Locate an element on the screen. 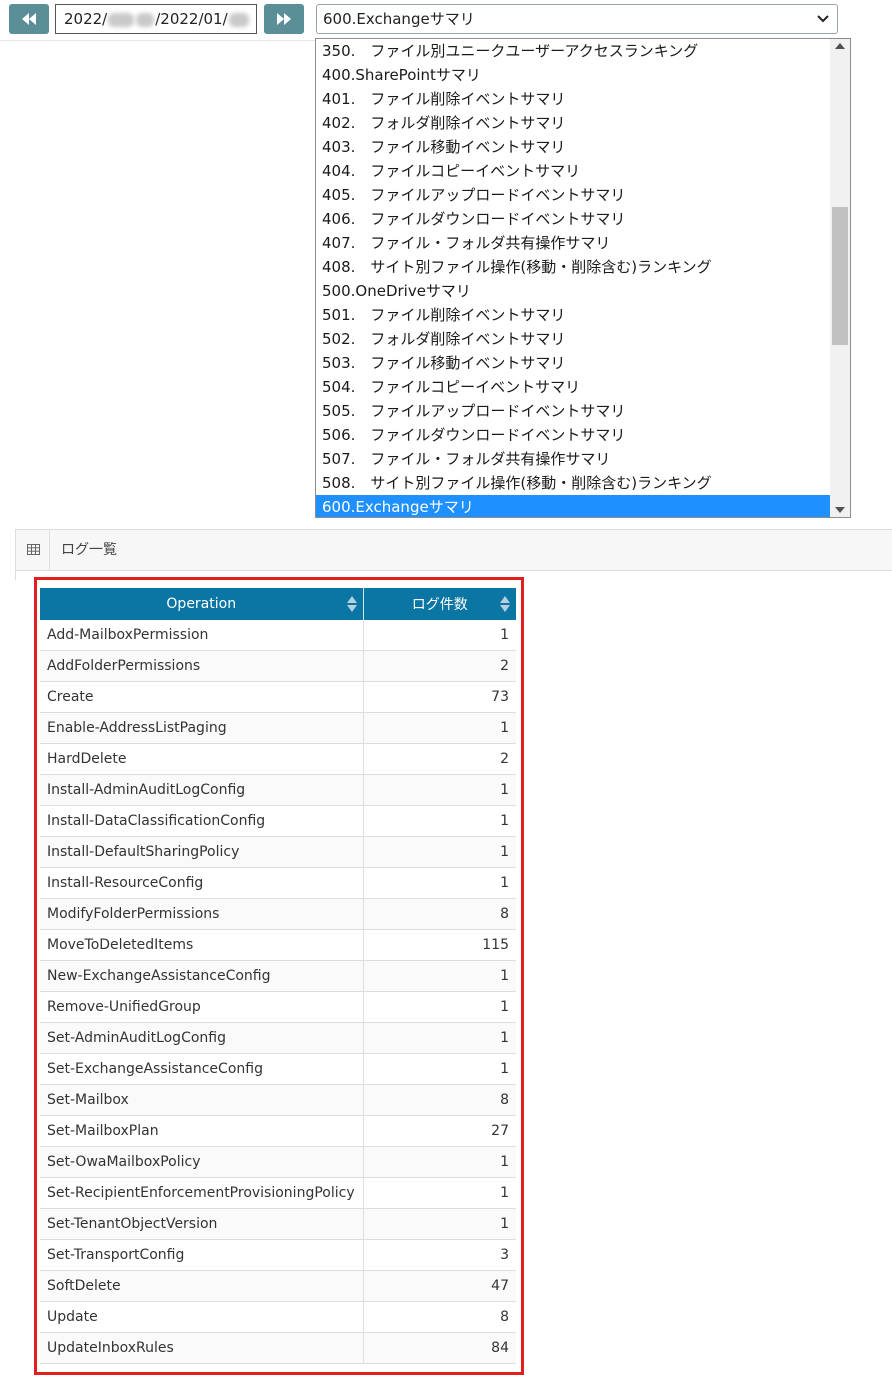  chevron-down-icon is located at coordinates (823, 19).